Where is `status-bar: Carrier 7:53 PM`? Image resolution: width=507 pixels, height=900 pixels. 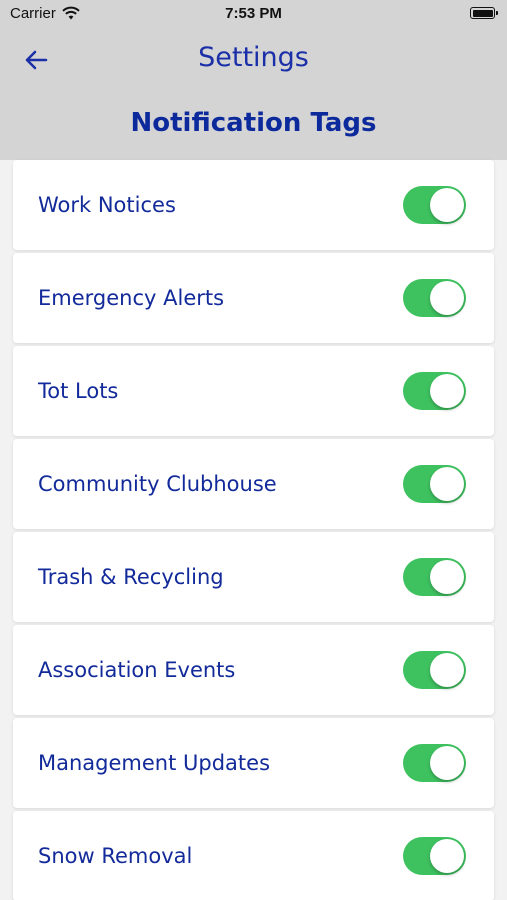
status-bar: Carrier 7:53 PM is located at coordinates (253, 14).